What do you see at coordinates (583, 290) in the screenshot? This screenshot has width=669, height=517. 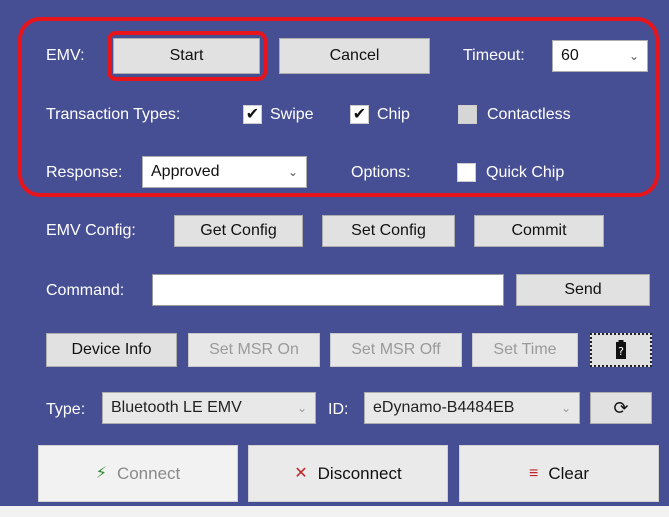 I see `send-button: Send` at bounding box center [583, 290].